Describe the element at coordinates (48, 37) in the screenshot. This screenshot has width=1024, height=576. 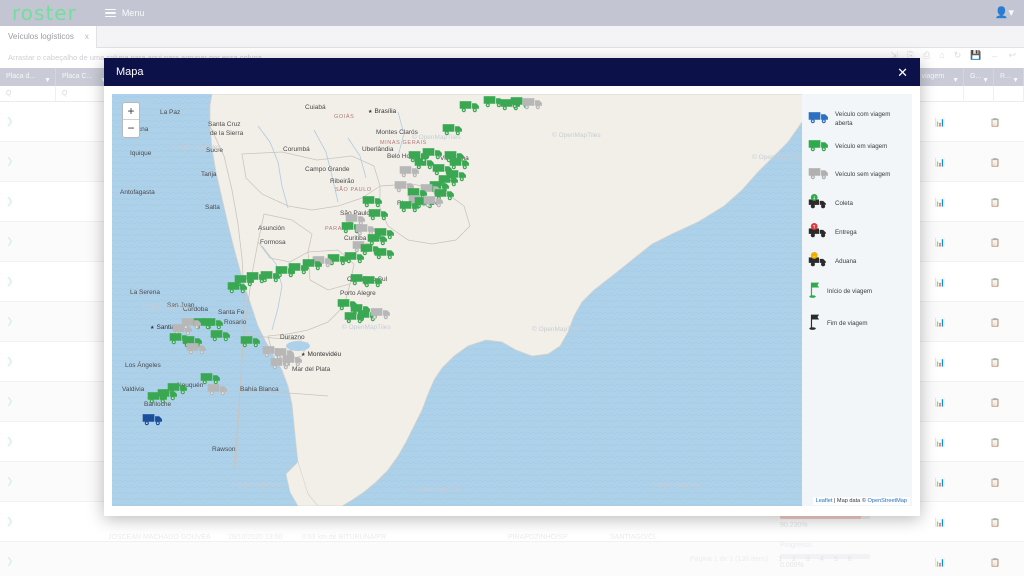
I see `tab-veiculos-logisticos: Veículos logísticos x` at that location.